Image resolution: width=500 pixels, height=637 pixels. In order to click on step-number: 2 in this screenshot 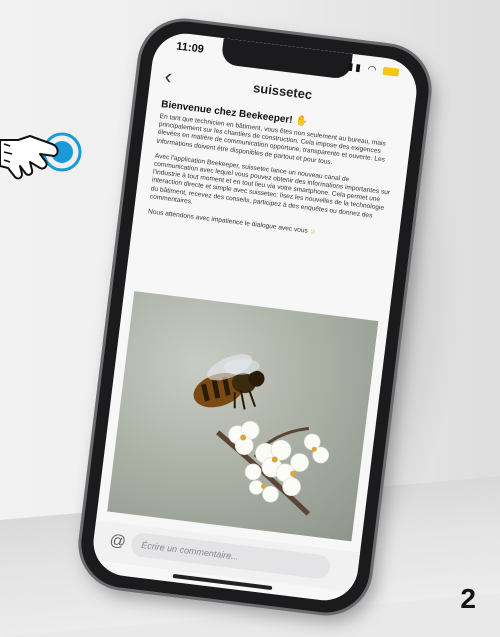, I will do `click(468, 598)`.